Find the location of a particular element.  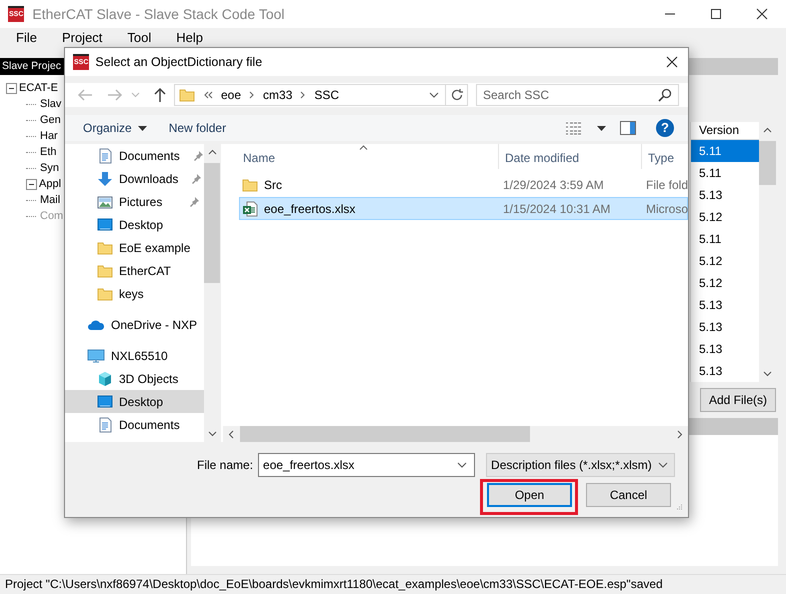

maximize-icon is located at coordinates (716, 14).